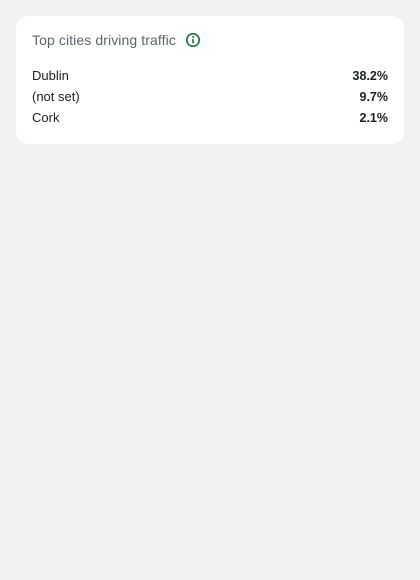  I want to click on list-item: (not set) 9.7%, so click(210, 96).